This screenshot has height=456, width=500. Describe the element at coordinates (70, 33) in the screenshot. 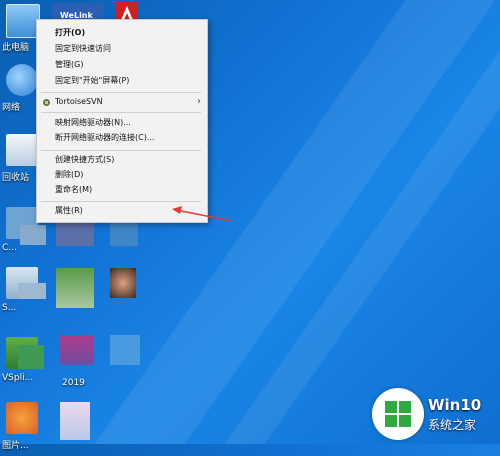

I see `menu-item-open: 打开(O)` at that location.